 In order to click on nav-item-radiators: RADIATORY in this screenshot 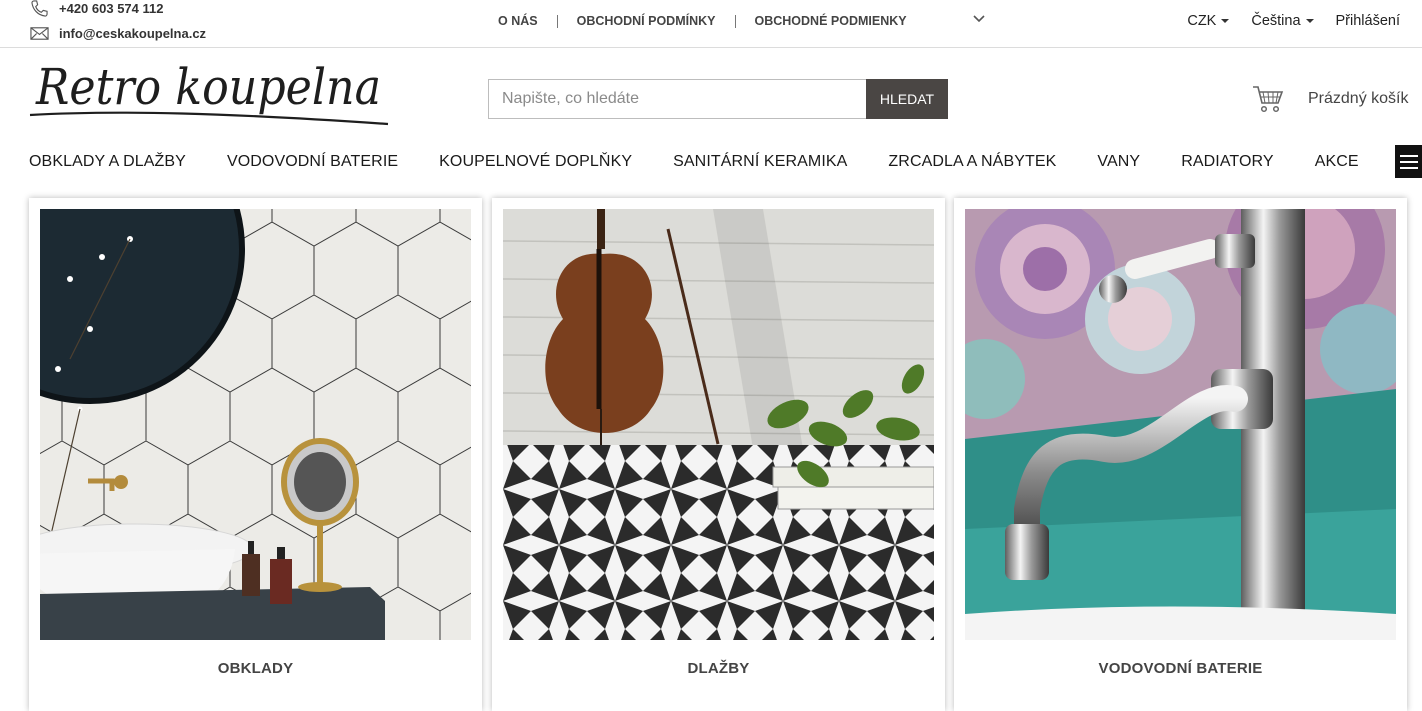, I will do `click(1227, 162)`.